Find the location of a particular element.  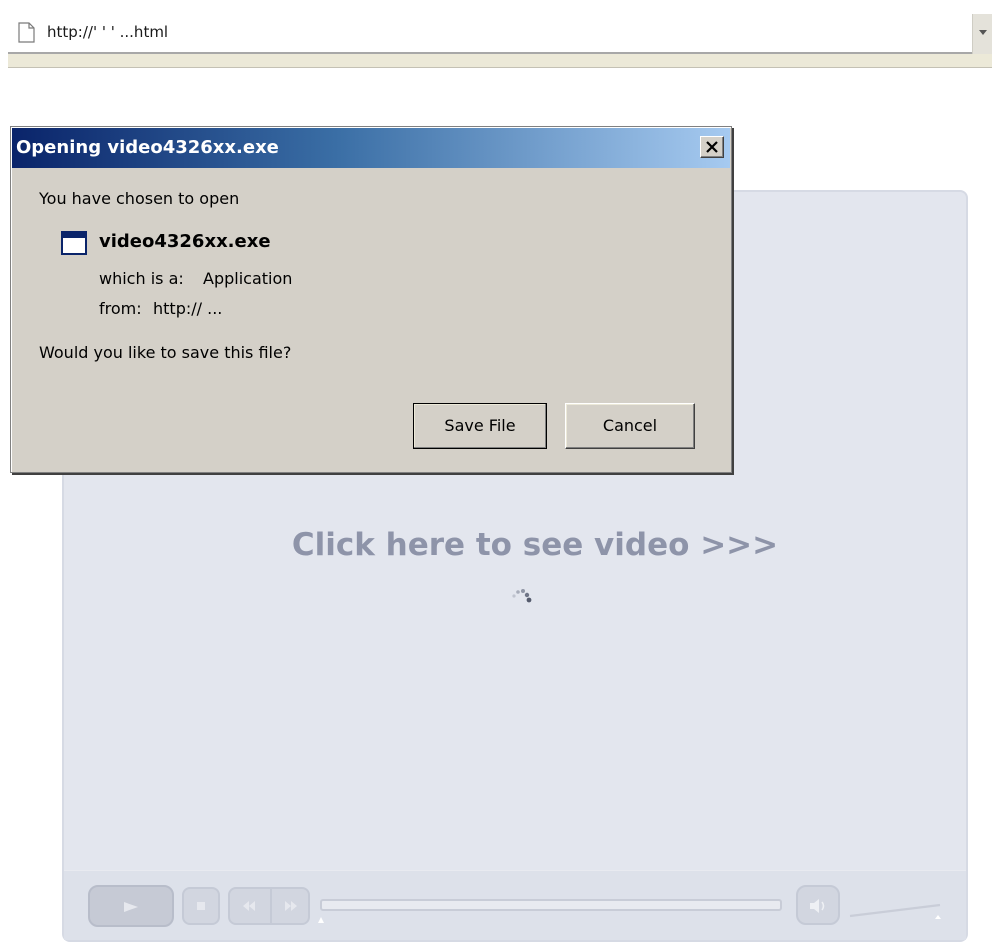

close-icon is located at coordinates (712, 147).